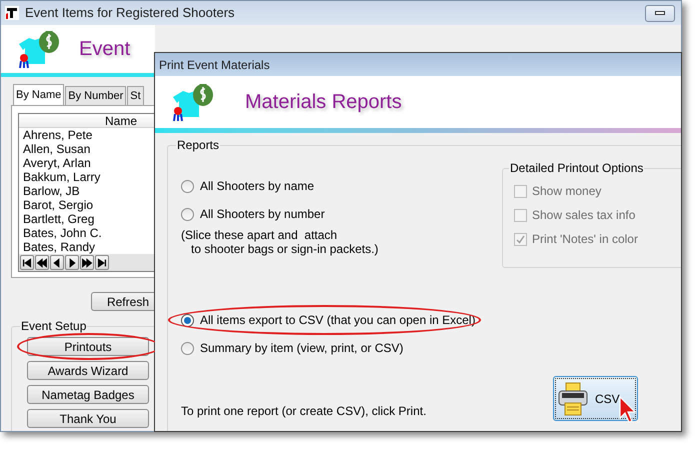 The height and width of the screenshot is (449, 696). What do you see at coordinates (130, 13) in the screenshot?
I see `window-title: Event Items for Registered Shooters` at bounding box center [130, 13].